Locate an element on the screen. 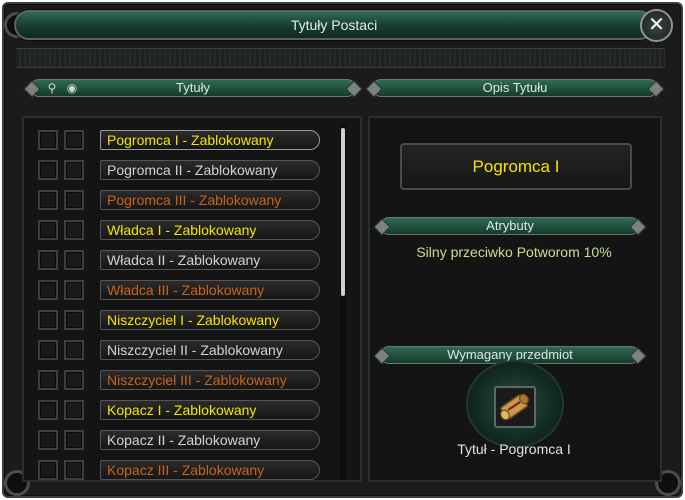 Image resolution: width=685 pixels, height=500 pixels. title-row: Pogromca II - Zablokowany is located at coordinates (181, 170).